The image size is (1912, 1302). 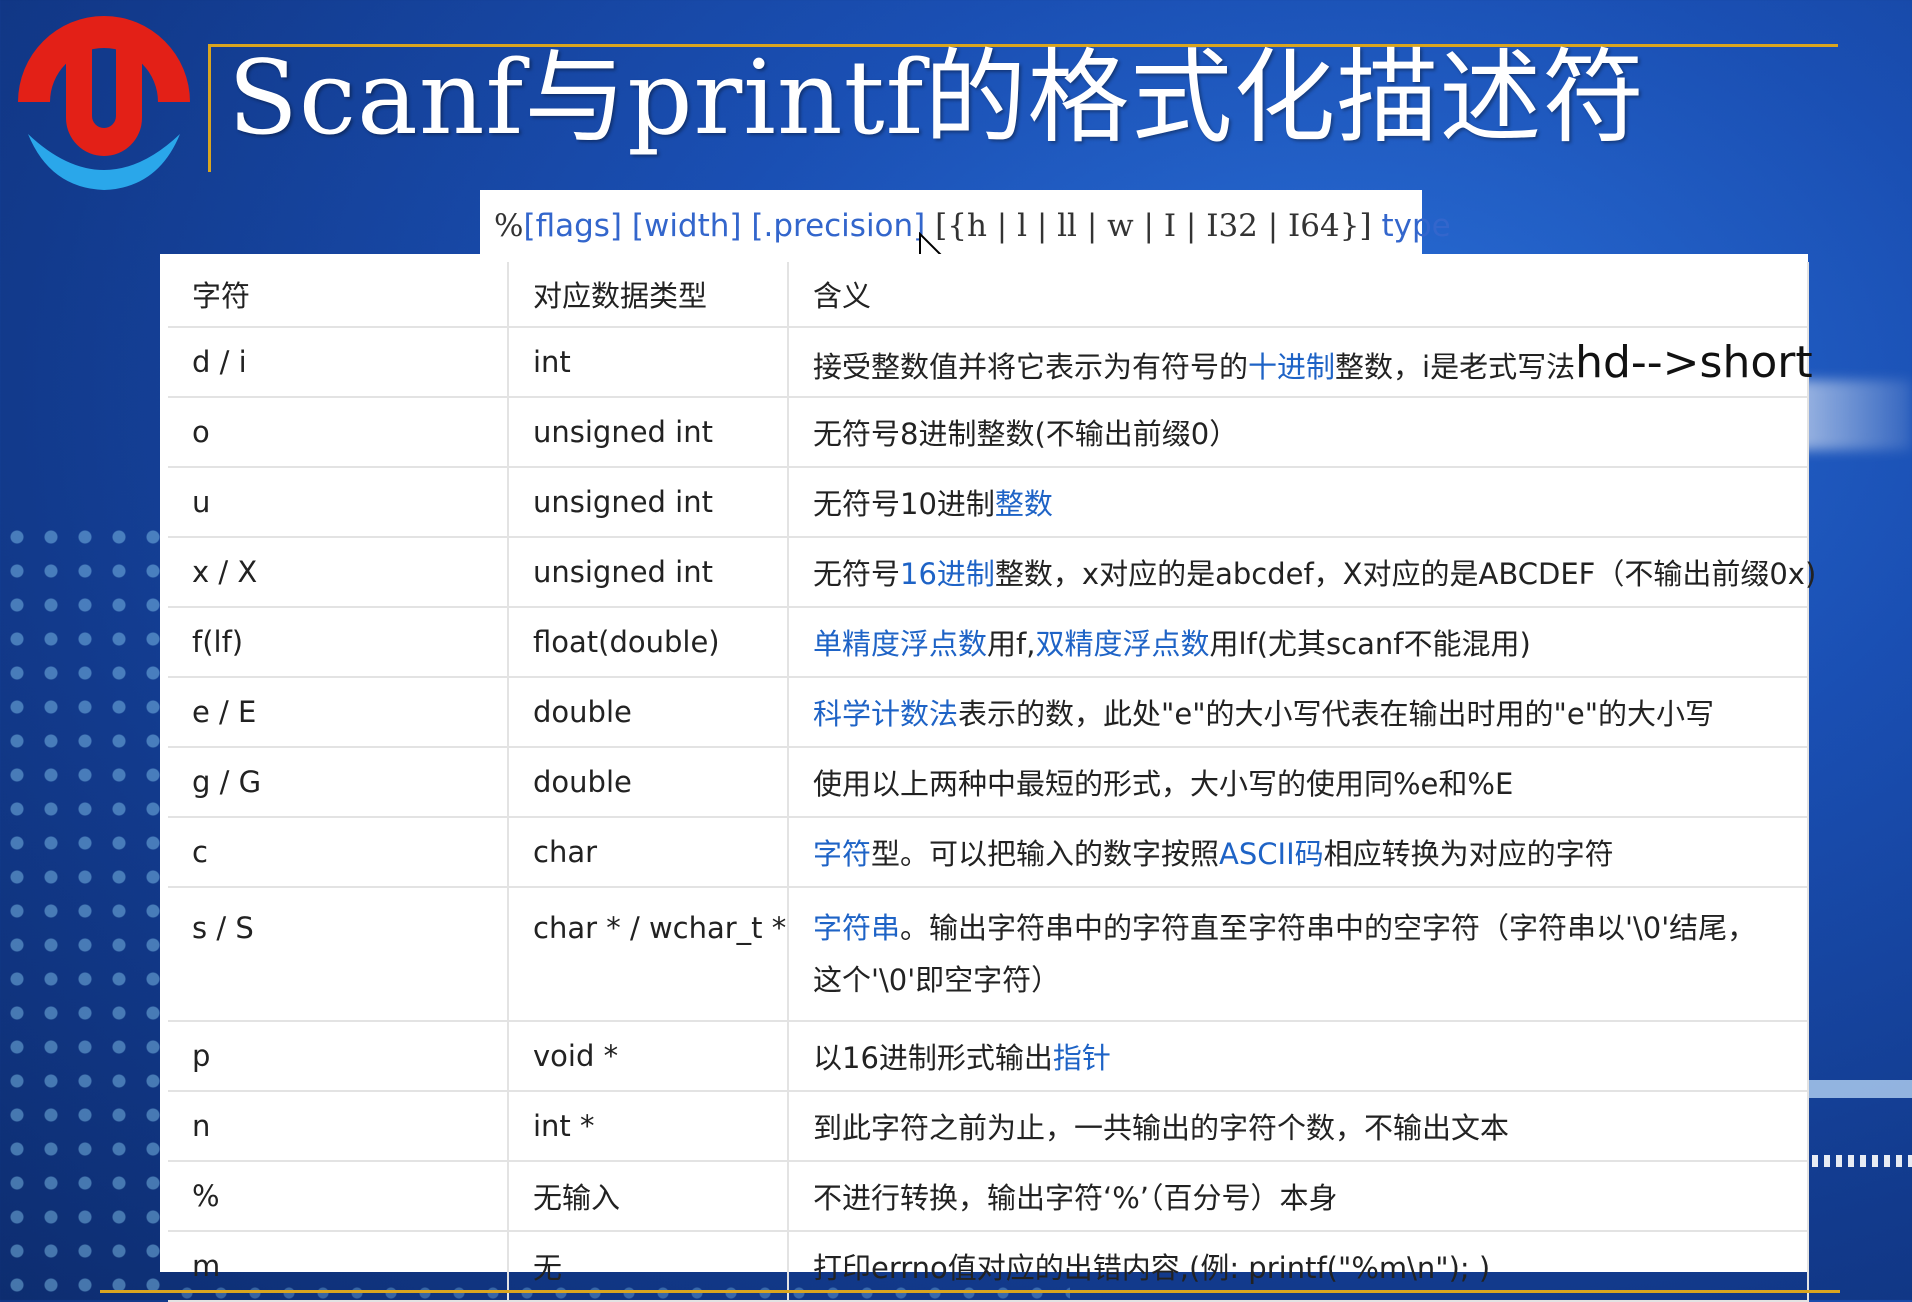 I want to click on meaning-link: 单精度浮点数, so click(x=900, y=644).